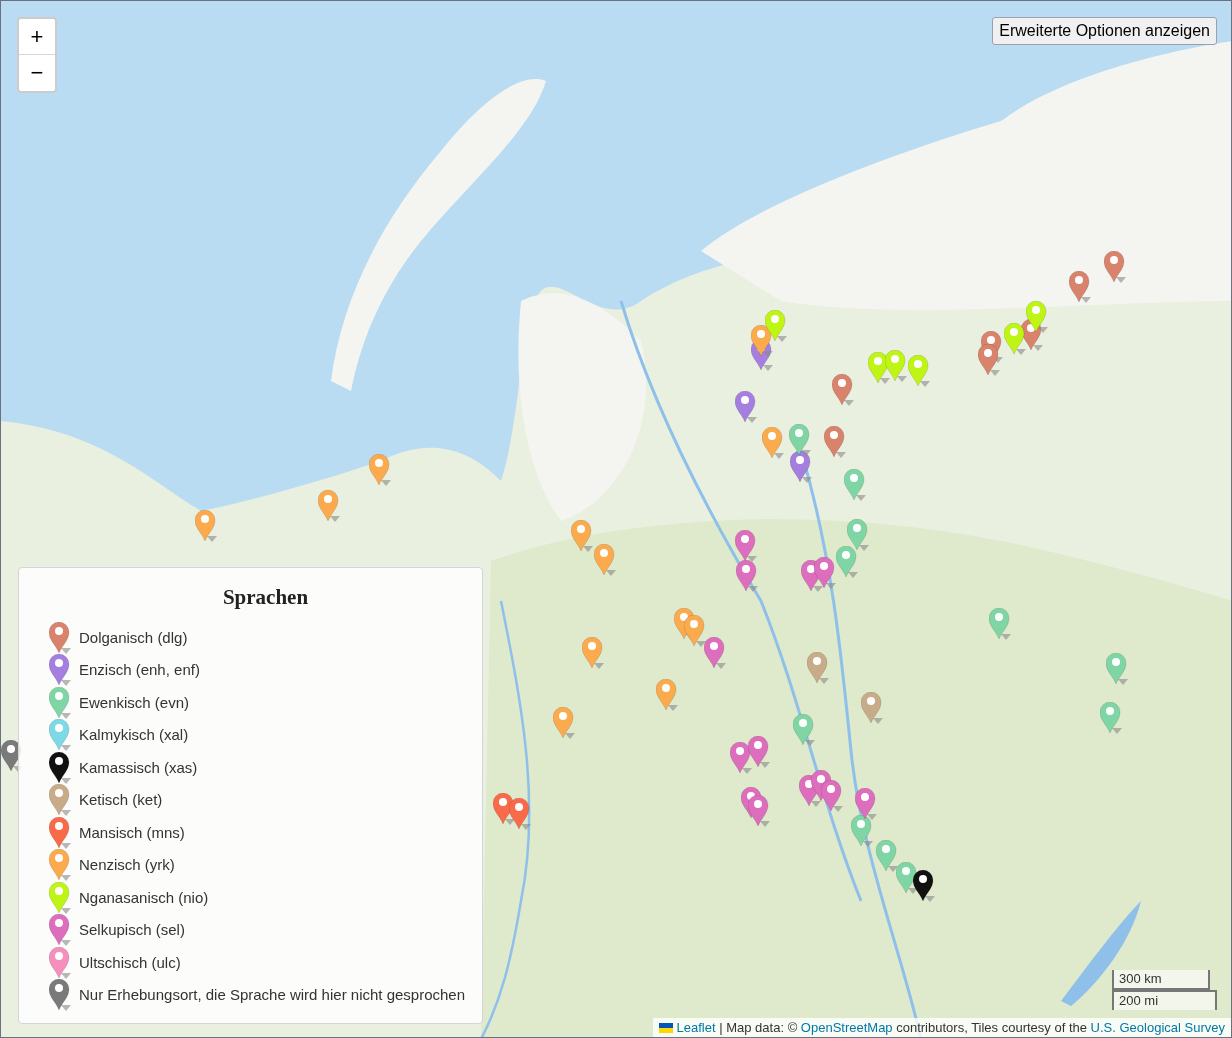 The height and width of the screenshot is (1038, 1232). I want to click on legend-label: Nur Erhebungsort, die Sprache wird hier nicht gesprochen, so click(272, 995).